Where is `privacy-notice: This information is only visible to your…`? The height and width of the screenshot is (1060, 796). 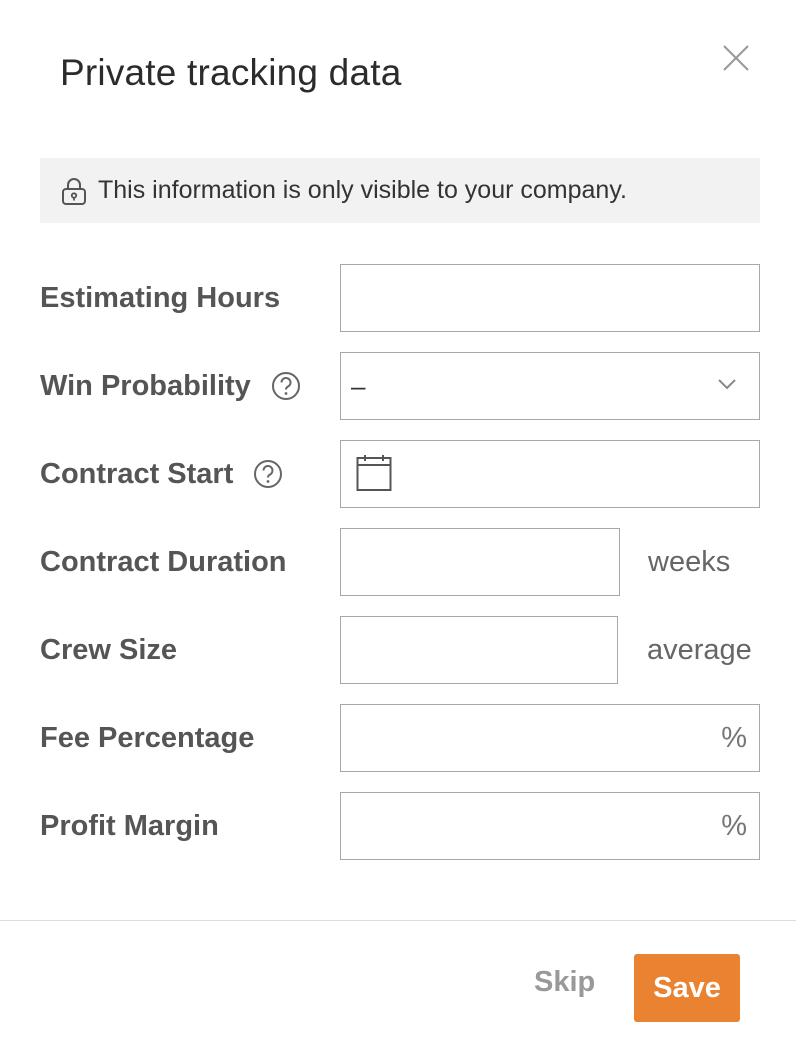 privacy-notice: This information is only visible to your… is located at coordinates (400, 190).